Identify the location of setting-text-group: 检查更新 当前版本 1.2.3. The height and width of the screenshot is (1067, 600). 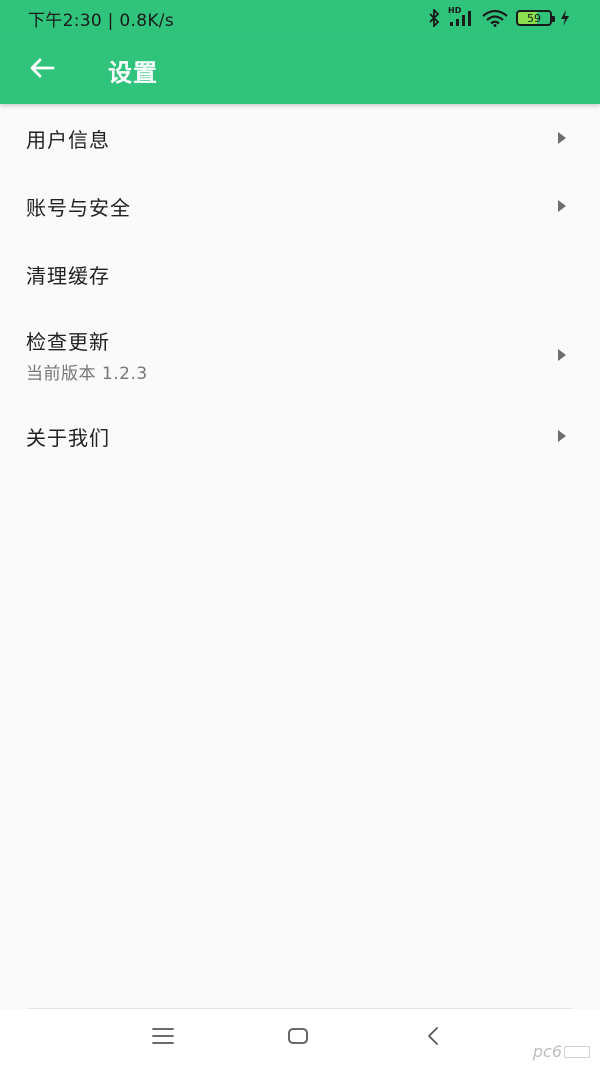
(87, 355).